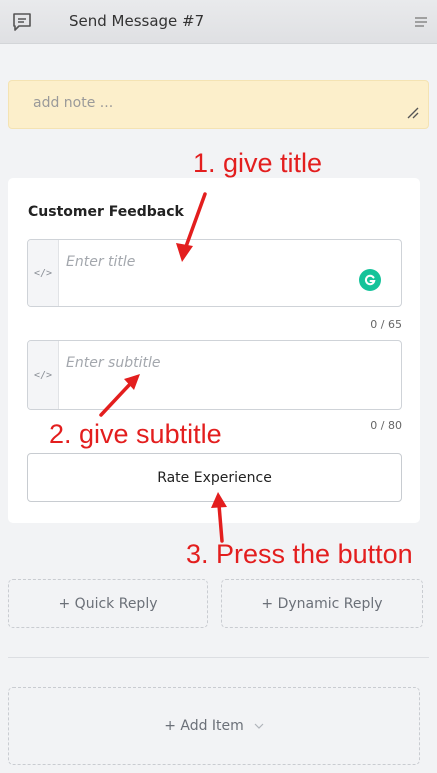 This screenshot has height=773, width=437. What do you see at coordinates (137, 21) in the screenshot?
I see `page-title: Send Message #7` at bounding box center [137, 21].